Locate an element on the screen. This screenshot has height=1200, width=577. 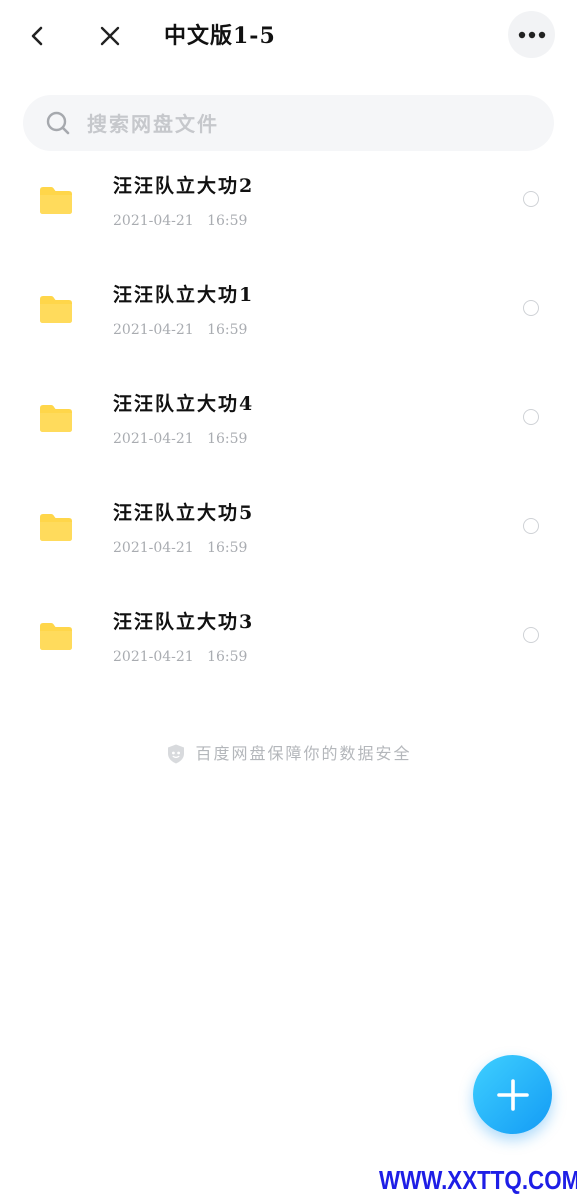
list-item: 汪汪队立大功3 2021-04-21 16:59 is located at coordinates (288, 645).